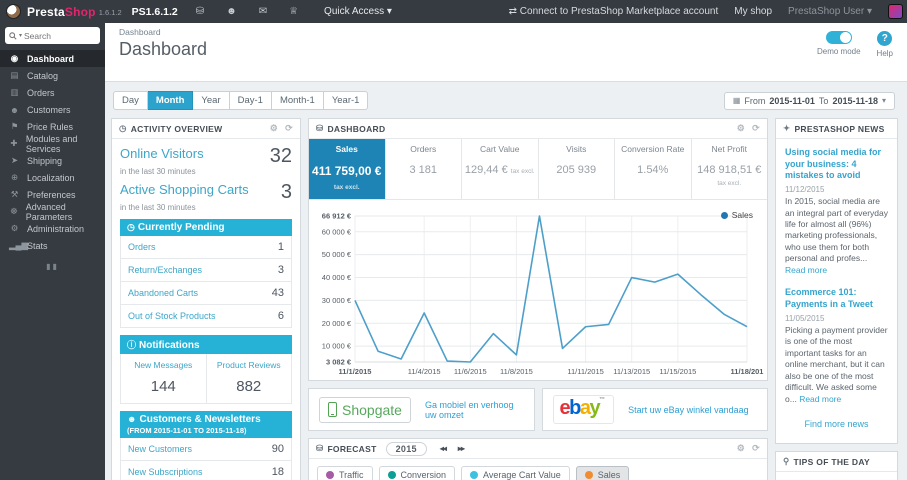  Describe the element at coordinates (52, 266) in the screenshot. I see `collapse-menu-button: ▮▮` at that location.